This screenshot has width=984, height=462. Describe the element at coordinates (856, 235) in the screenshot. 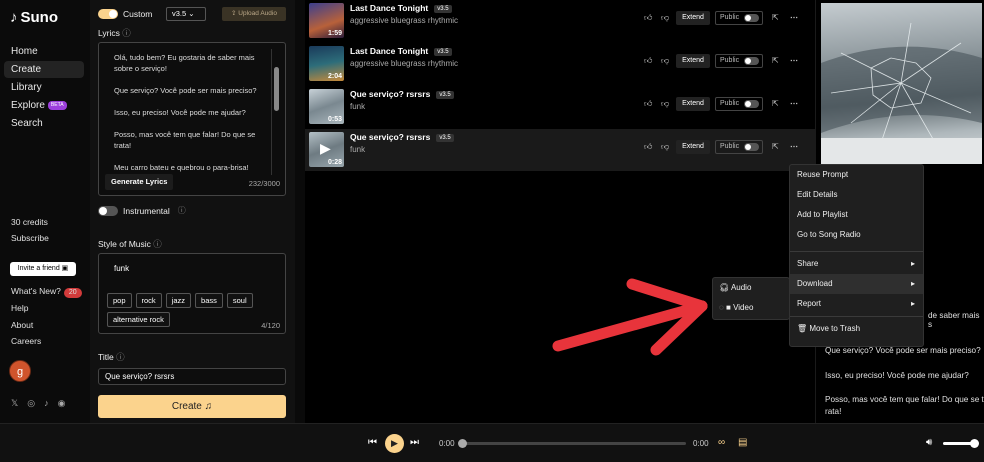

I see `menu-song-radio: Go to Song Radio` at that location.